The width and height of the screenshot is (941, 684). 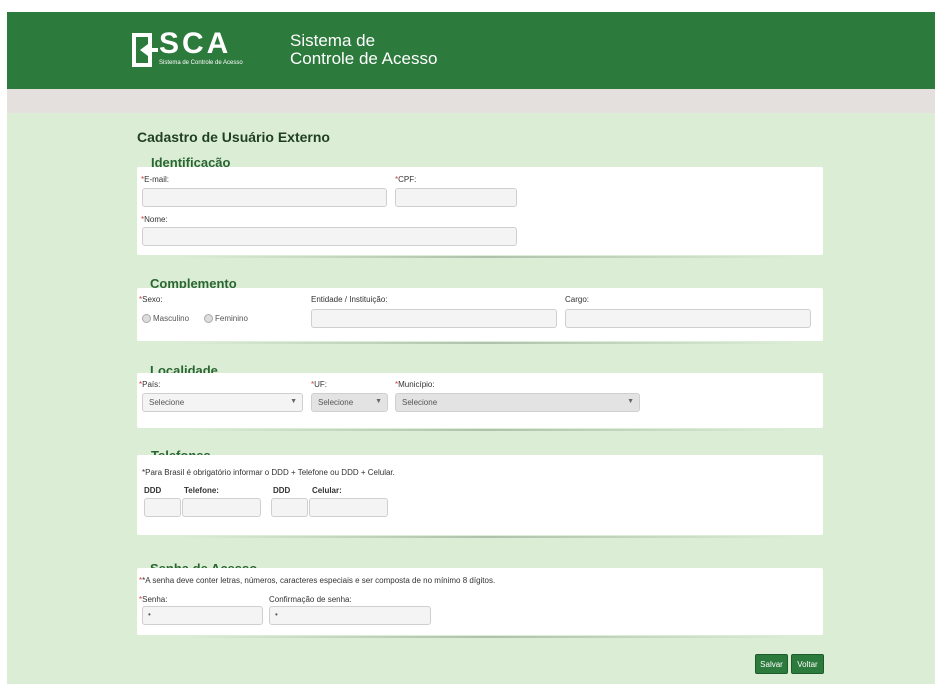 What do you see at coordinates (153, 490) in the screenshot?
I see `ddd-label: DDD` at bounding box center [153, 490].